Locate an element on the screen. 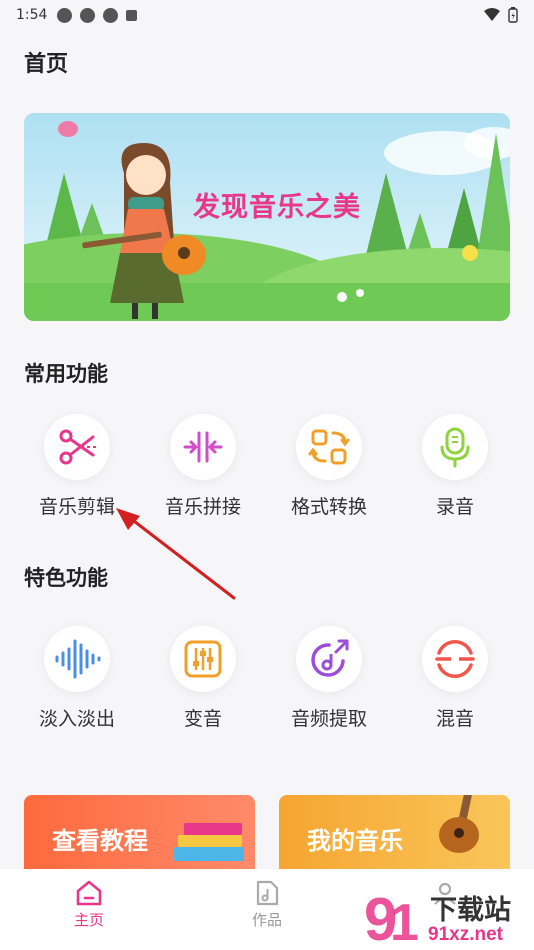  function-format-convert: 格式转换 is located at coordinates (329, 466).